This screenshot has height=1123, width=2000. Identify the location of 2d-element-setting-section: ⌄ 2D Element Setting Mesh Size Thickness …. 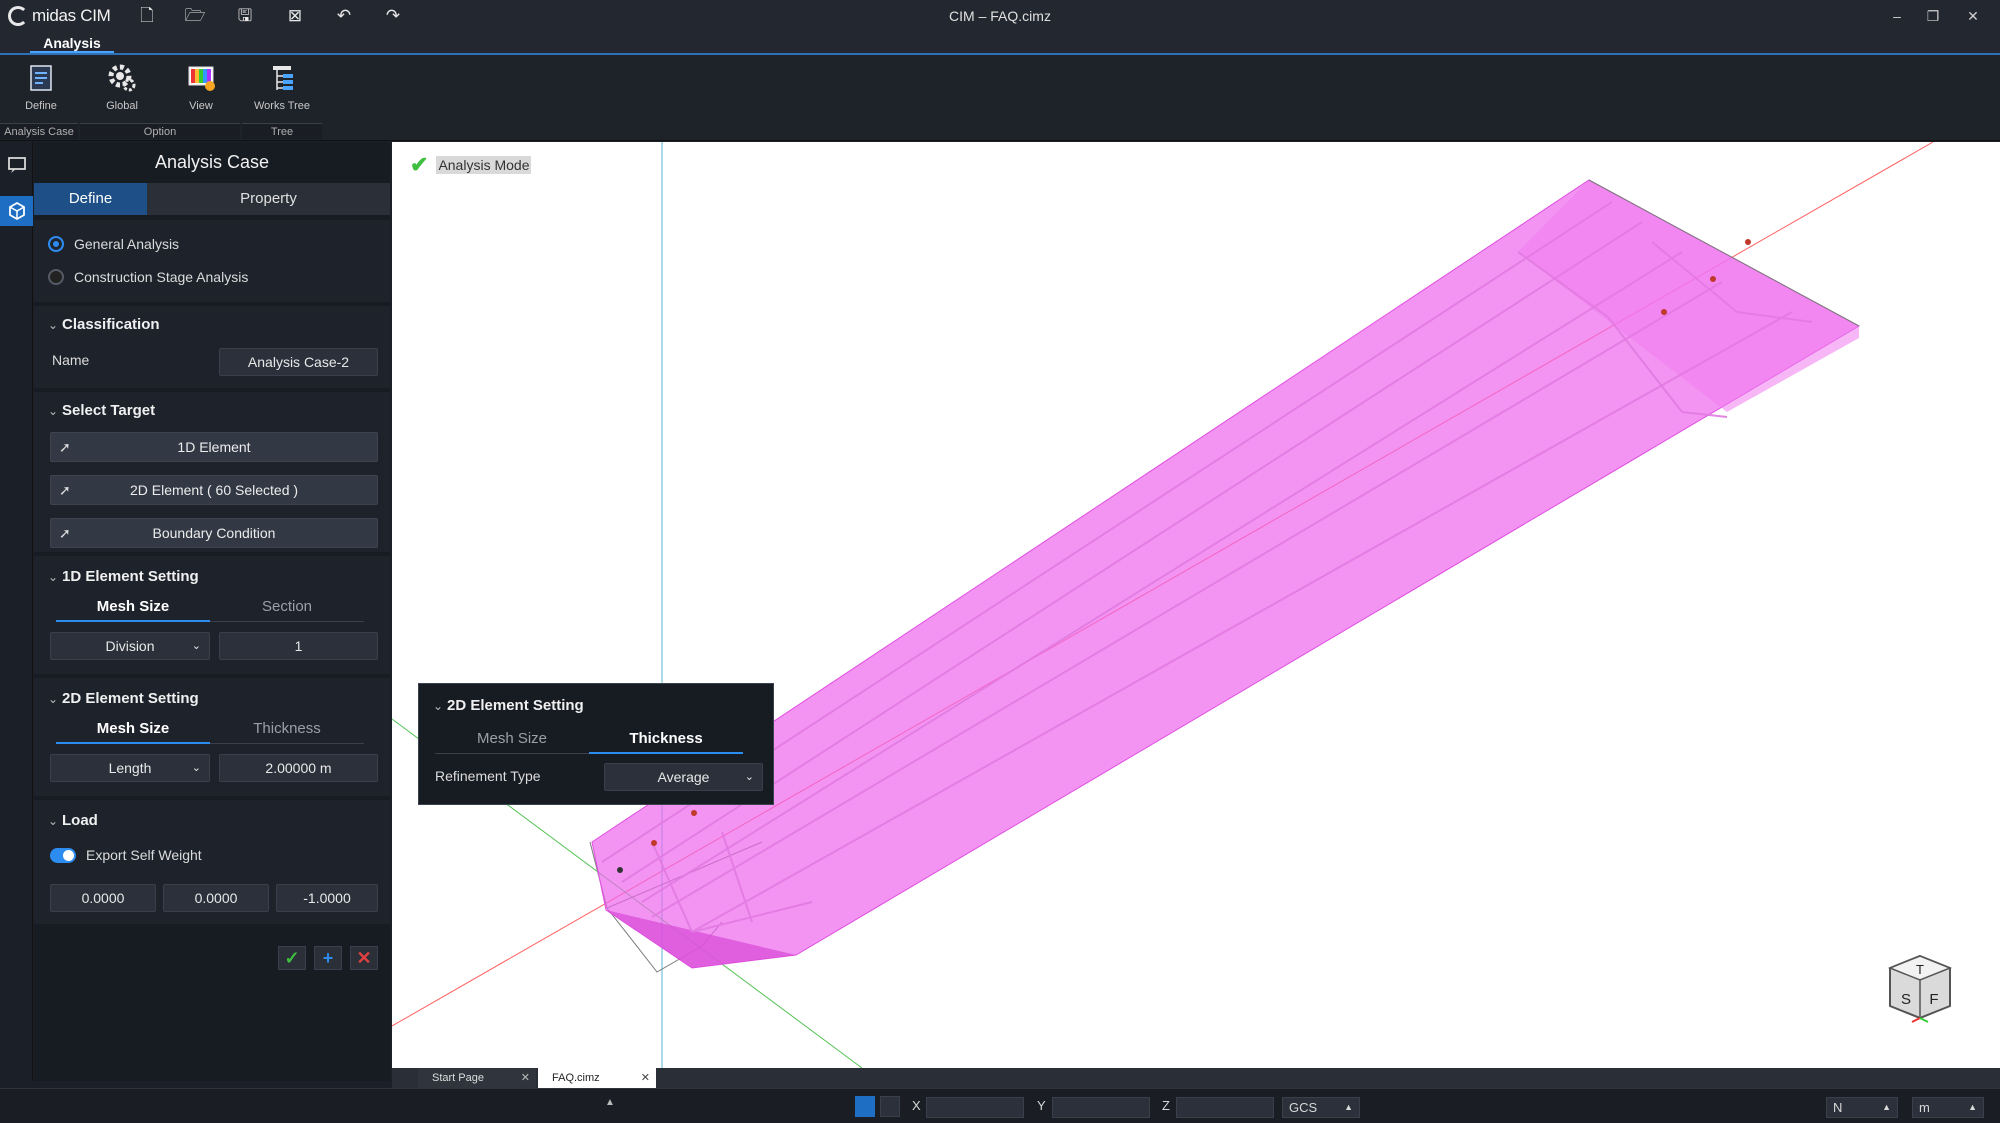
(212, 737).